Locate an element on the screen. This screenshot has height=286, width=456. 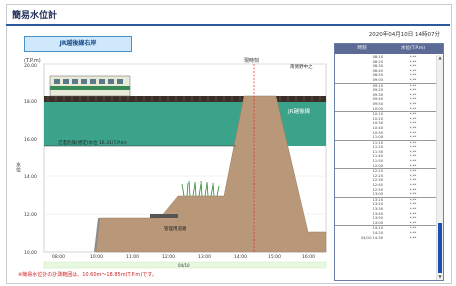
table-header: 時刻 水位(T.P.m) is located at coordinates (389, 49).